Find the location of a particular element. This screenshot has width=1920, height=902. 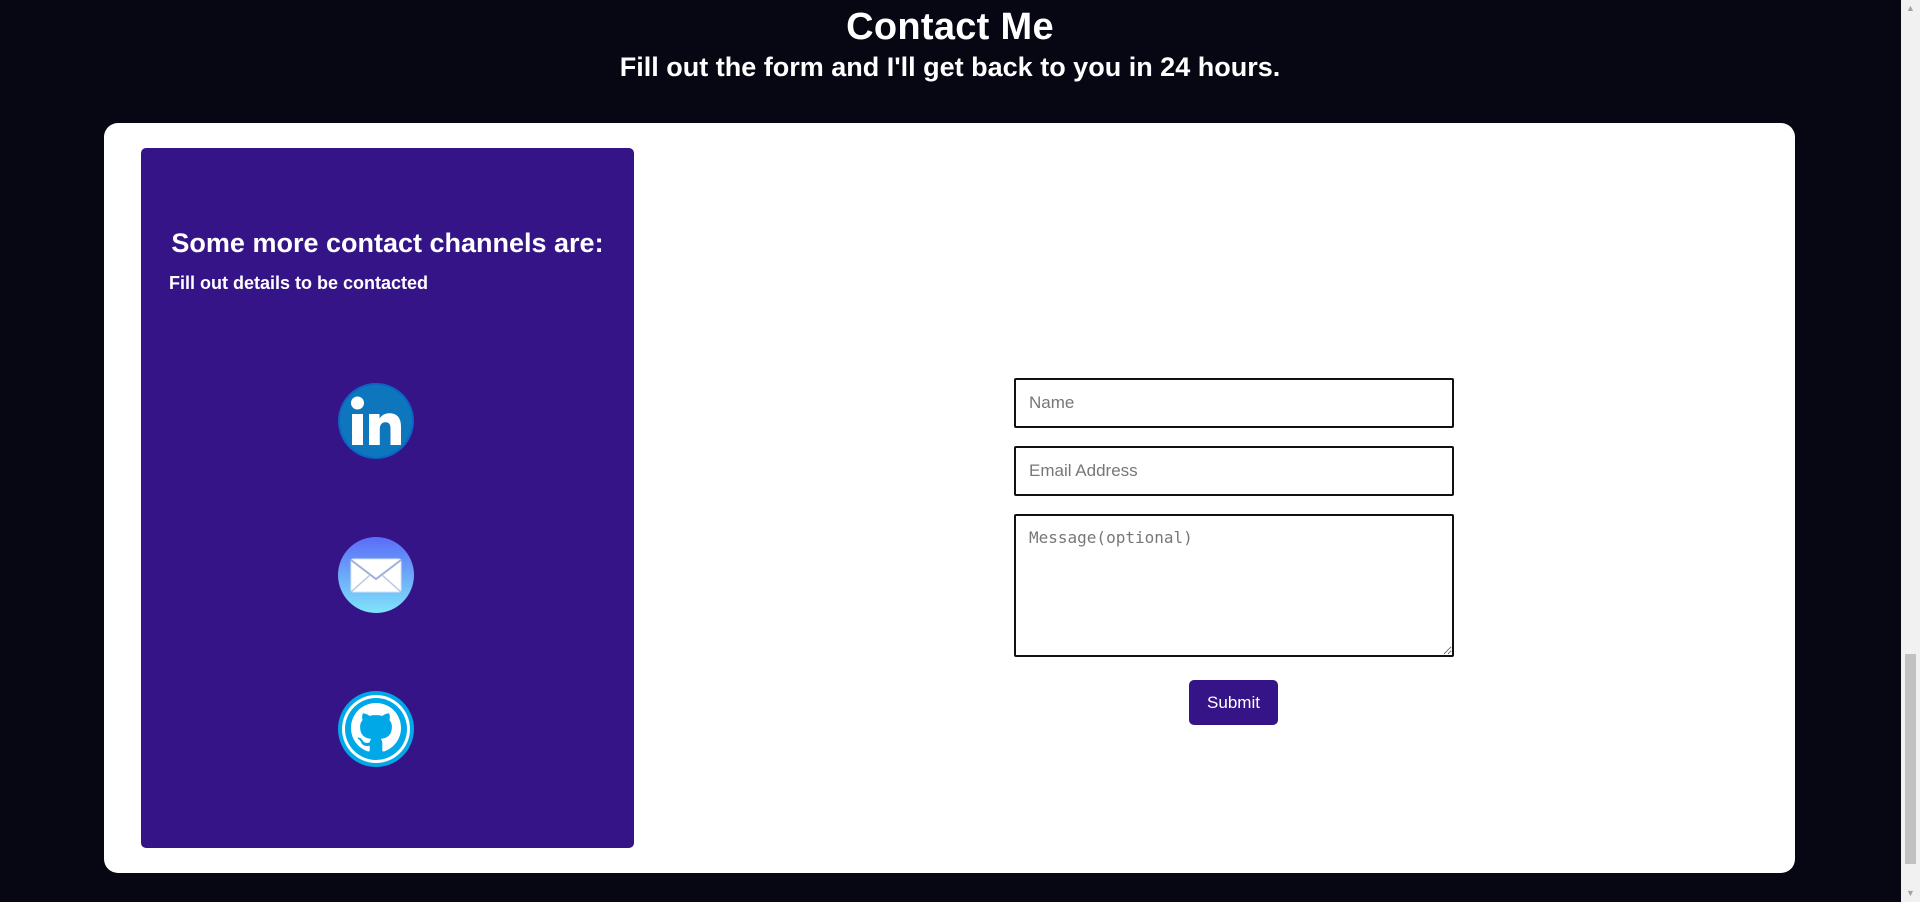

submit-button: Submit is located at coordinates (1233, 702).